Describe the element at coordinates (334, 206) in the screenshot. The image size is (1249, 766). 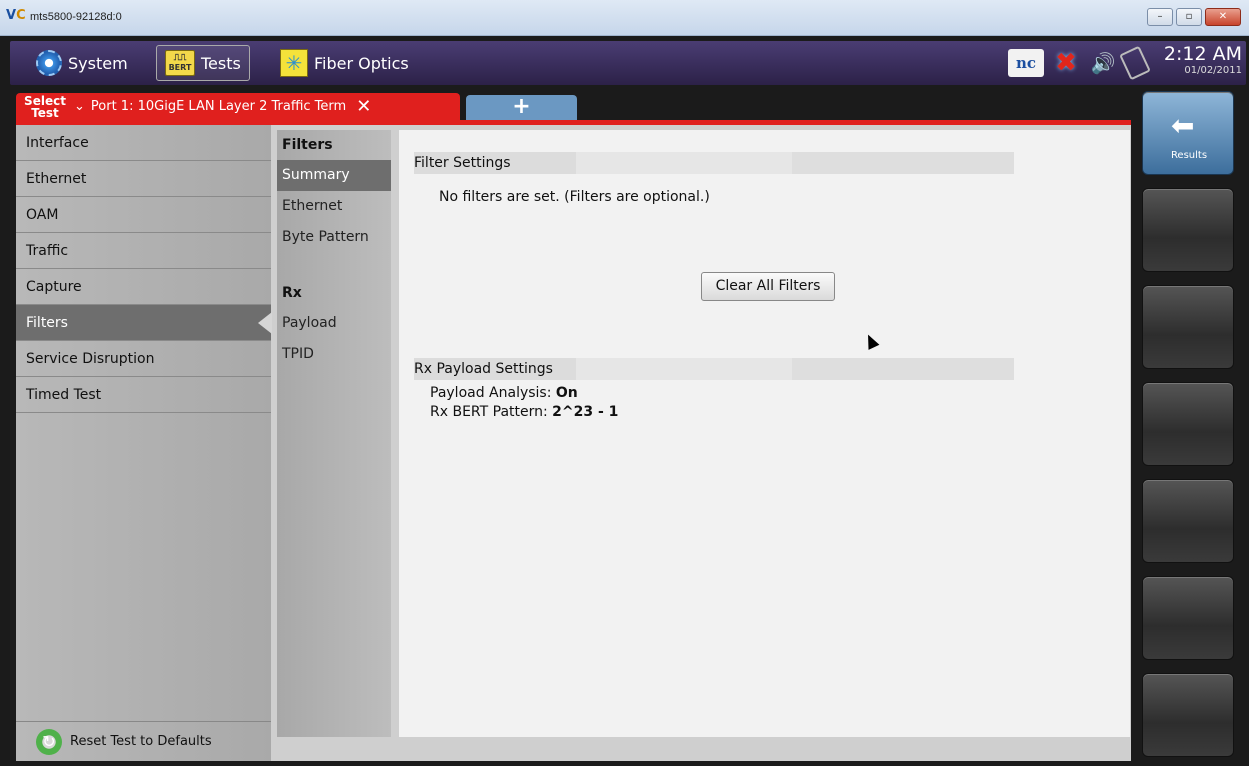
I see `subnav-item-ethernet: Ethernet` at that location.